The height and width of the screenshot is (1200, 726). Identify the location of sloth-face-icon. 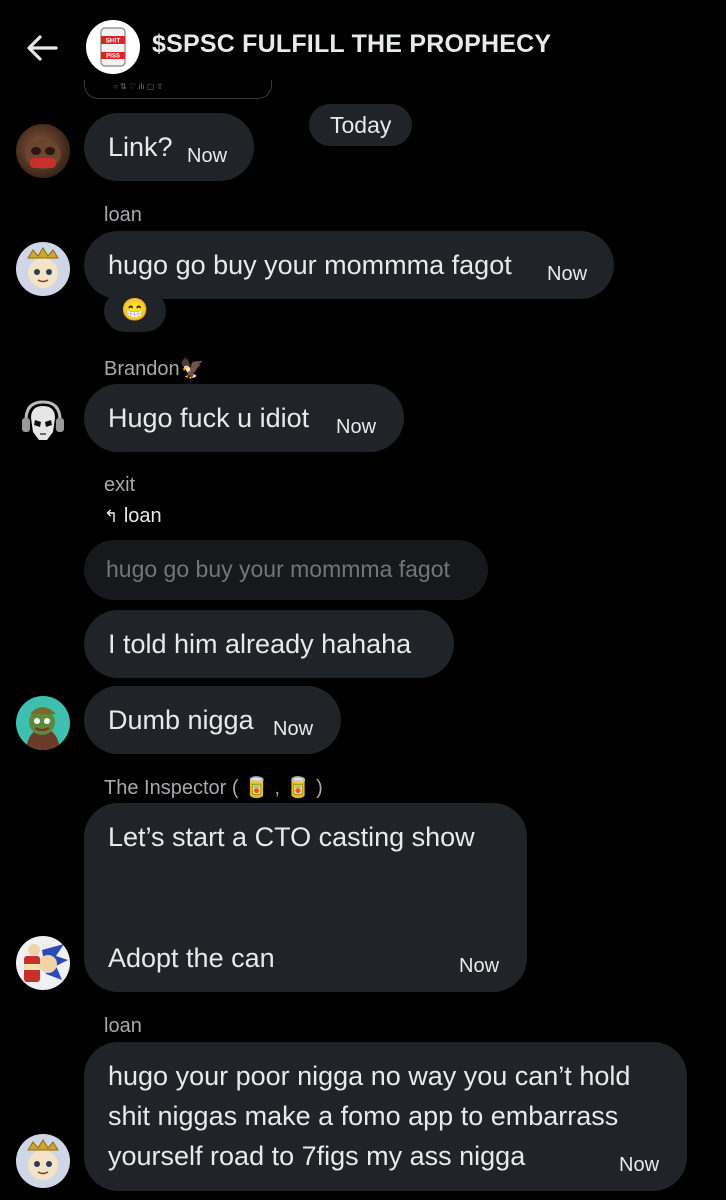
(43, 154).